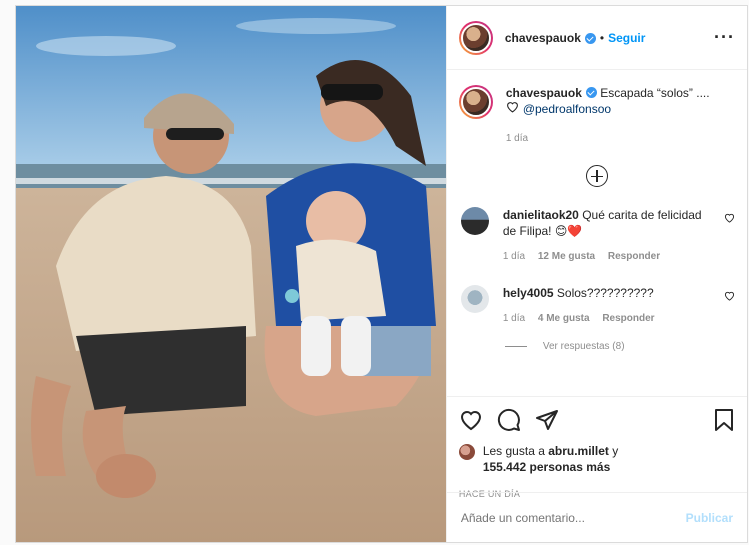  I want to click on caption-avatar, so click(475, 102).